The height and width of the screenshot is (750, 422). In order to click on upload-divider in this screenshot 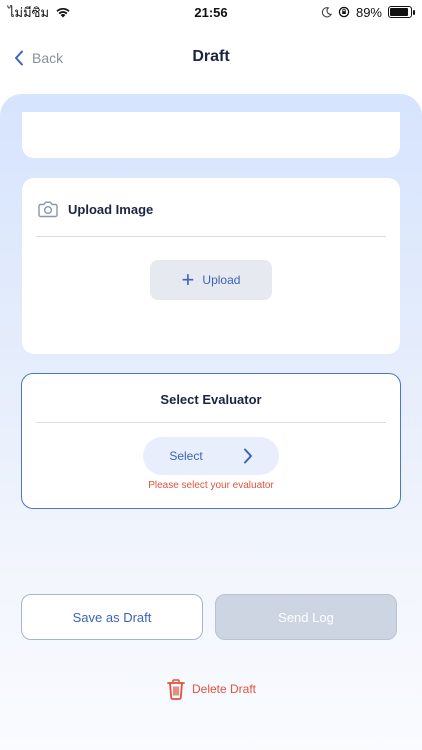, I will do `click(211, 236)`.